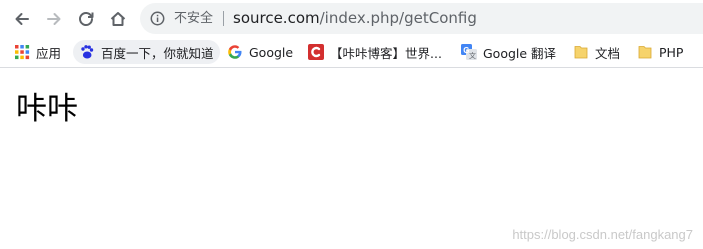 The height and width of the screenshot is (249, 703). I want to click on bookmark-folder-docs: 文档, so click(596, 52).